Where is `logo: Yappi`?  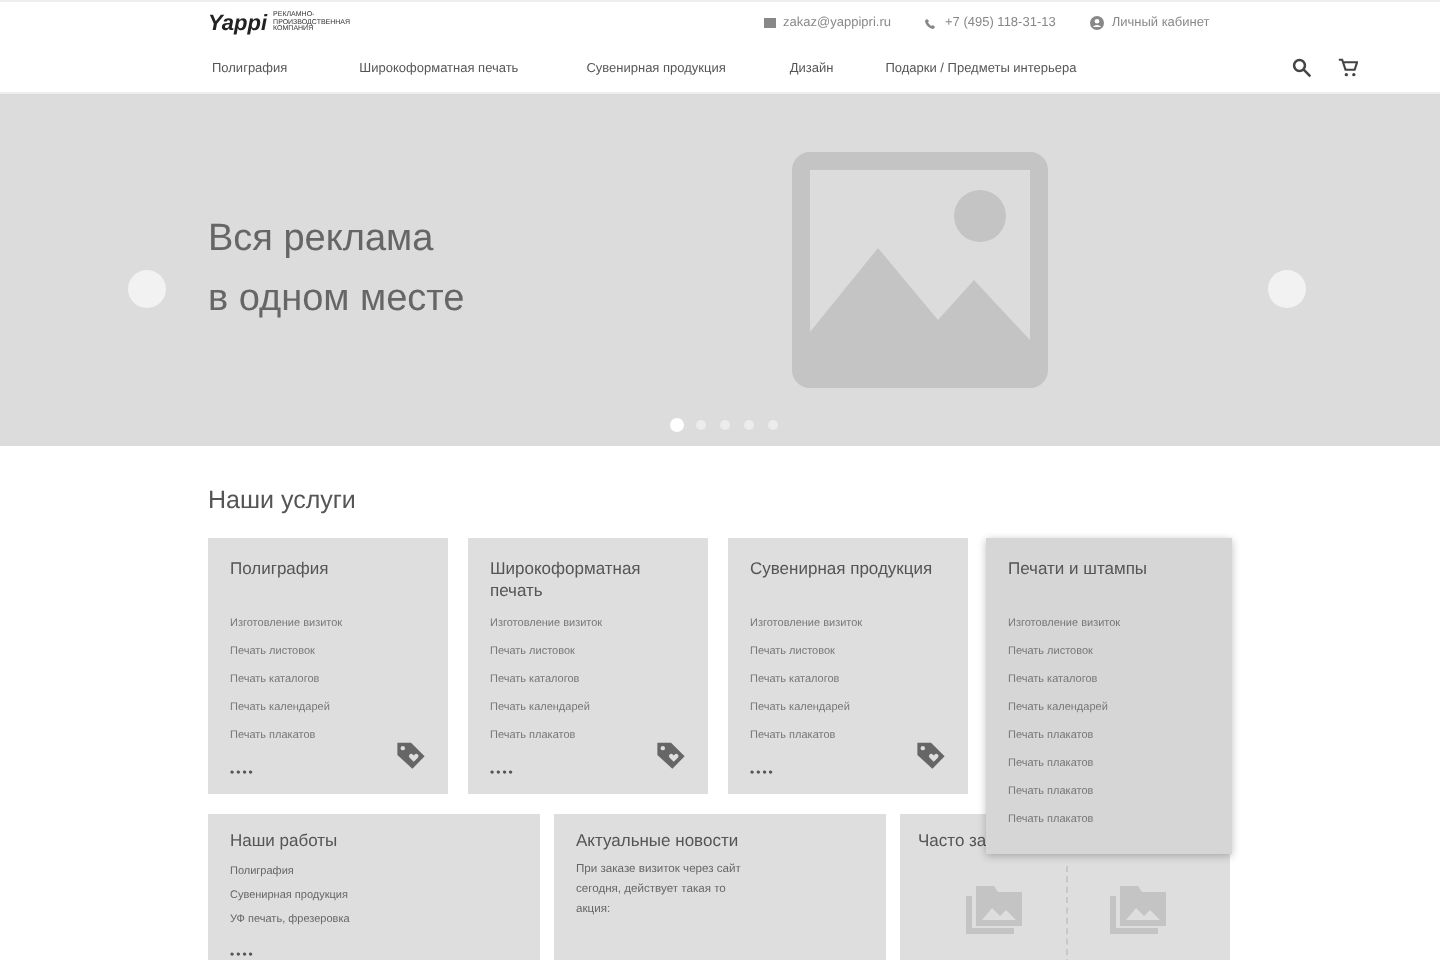 logo: Yappi is located at coordinates (238, 23).